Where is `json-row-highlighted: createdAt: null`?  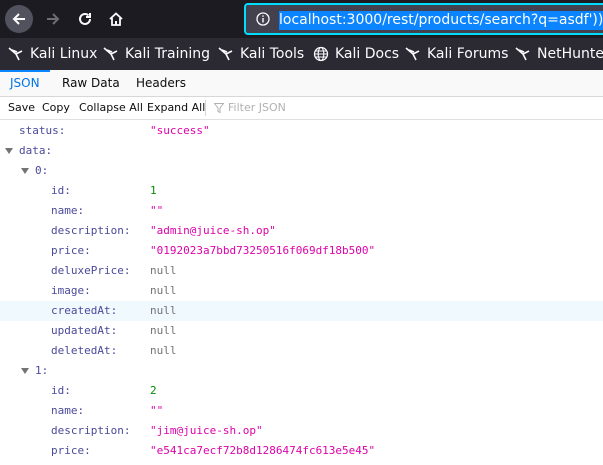
json-row-highlighted: createdAt: null is located at coordinates (301, 311).